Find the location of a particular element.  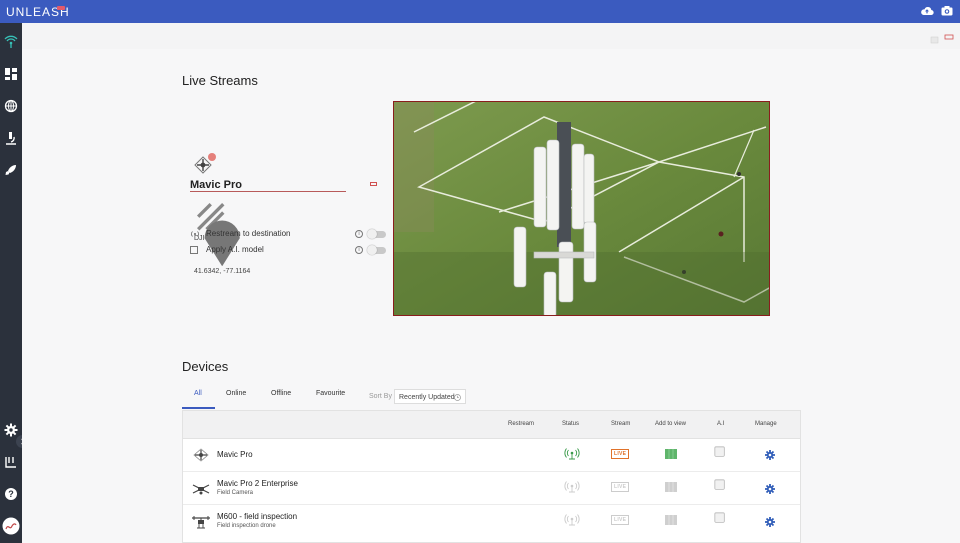

tab-favourite: Favourite is located at coordinates (330, 393).